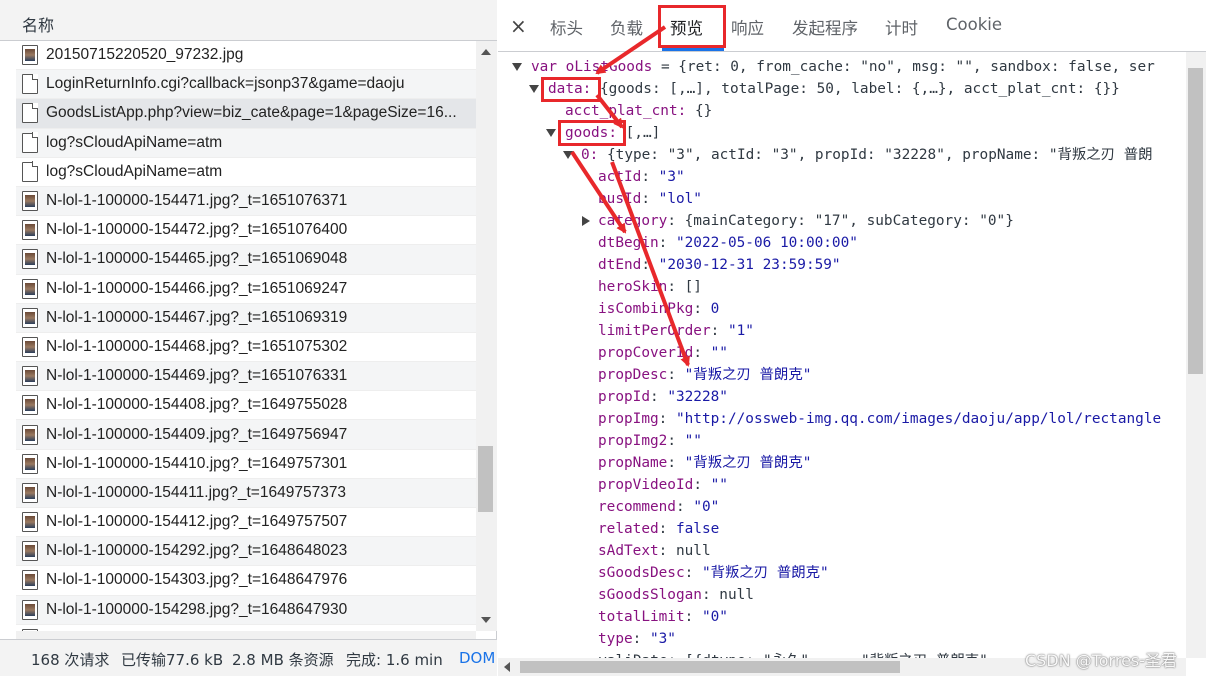 This screenshot has width=1206, height=676. Describe the element at coordinates (650, 287) in the screenshot. I see `field-line-heroSkin: heroSkin: []` at that location.